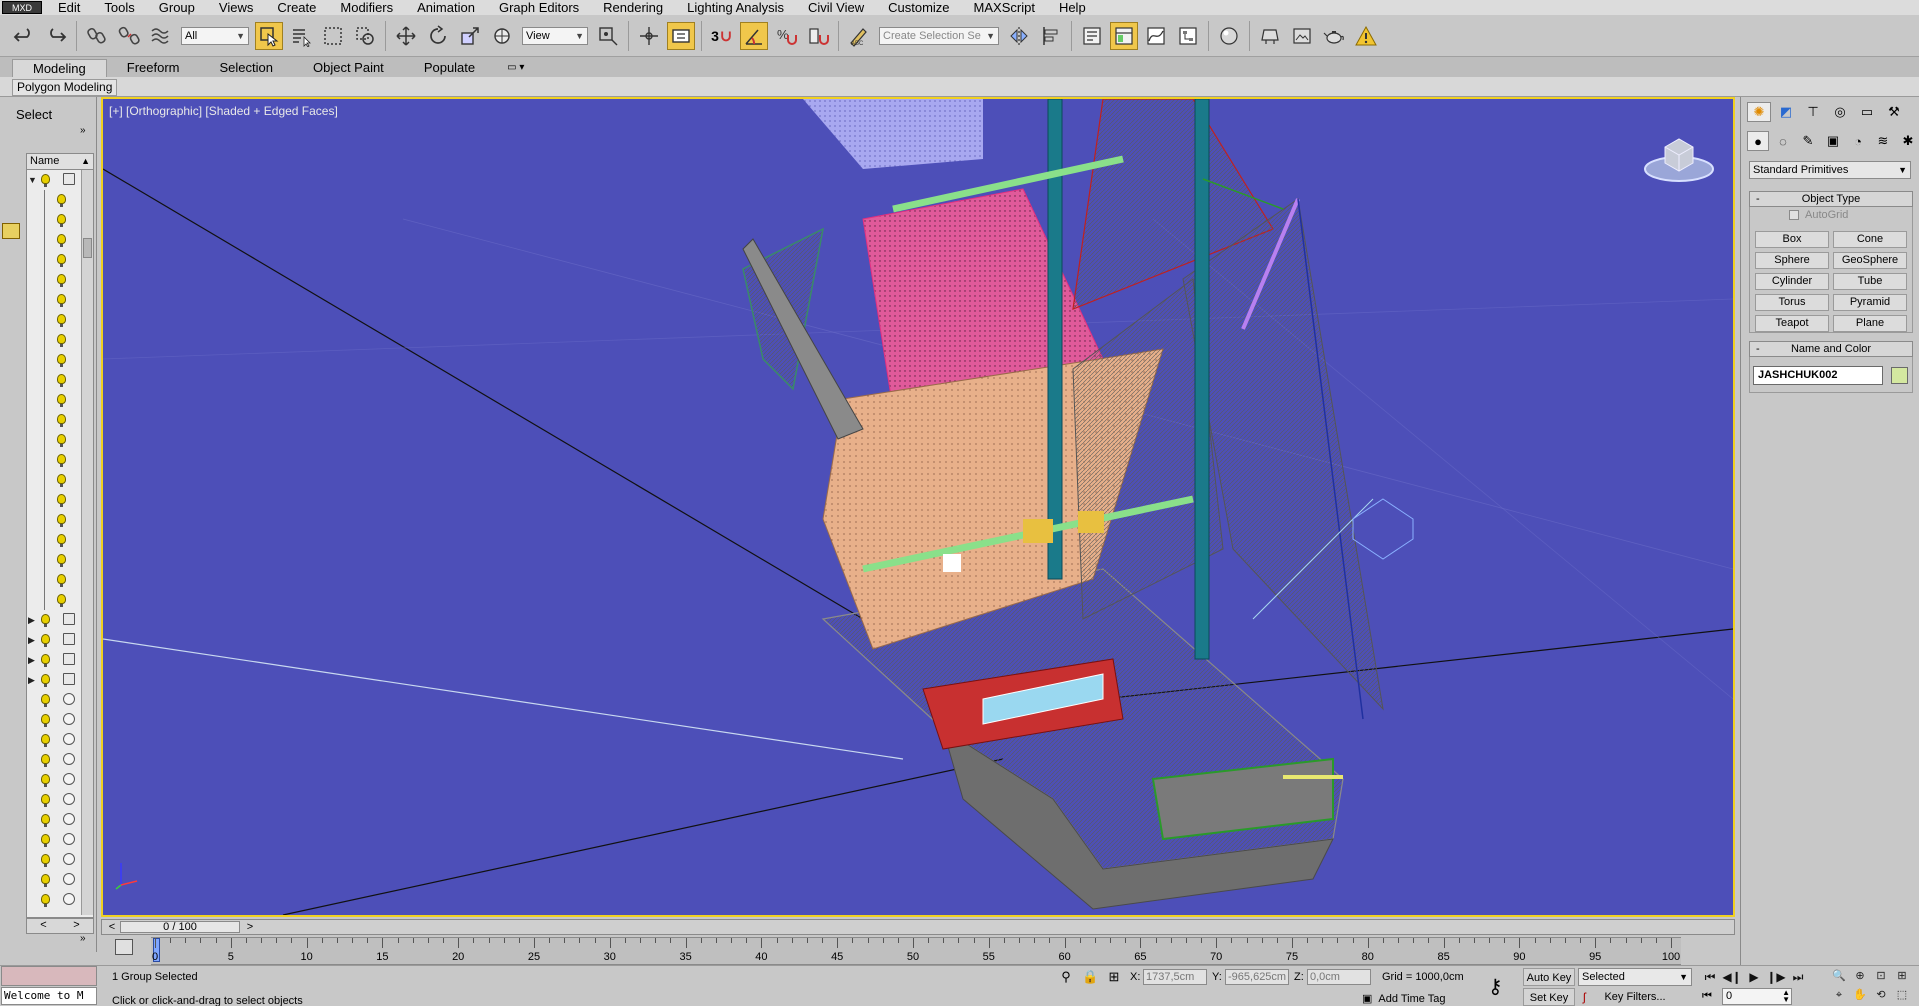 The width and height of the screenshot is (1919, 1006). Describe the element at coordinates (24, 36) in the screenshot. I see `undo-button` at that location.